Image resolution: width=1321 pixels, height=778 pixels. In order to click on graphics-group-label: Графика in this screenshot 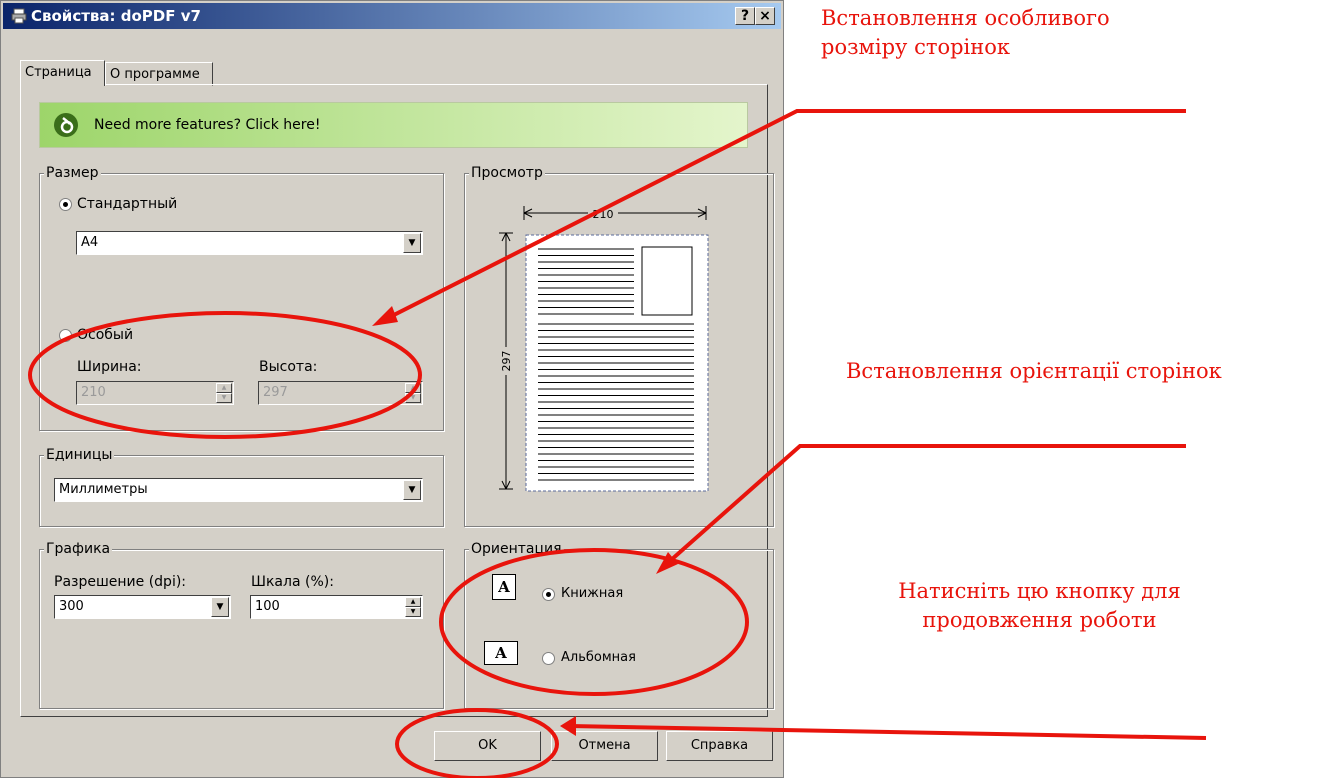, I will do `click(78, 549)`.